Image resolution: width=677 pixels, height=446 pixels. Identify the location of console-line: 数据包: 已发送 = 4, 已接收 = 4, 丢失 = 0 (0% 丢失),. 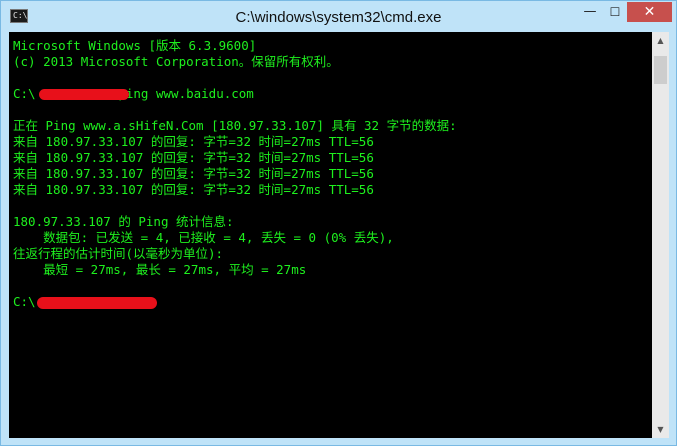
(203, 237).